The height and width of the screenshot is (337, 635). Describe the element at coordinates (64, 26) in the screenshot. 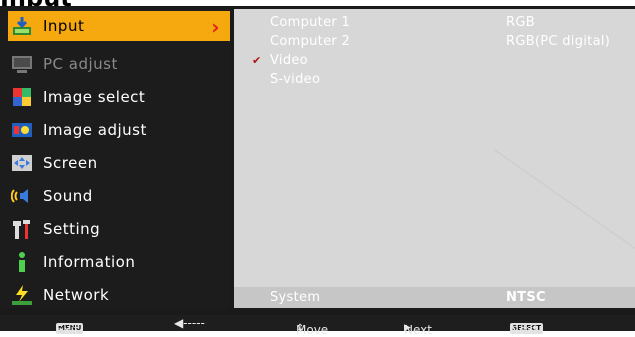

I see `menu-item-label: Input` at that location.